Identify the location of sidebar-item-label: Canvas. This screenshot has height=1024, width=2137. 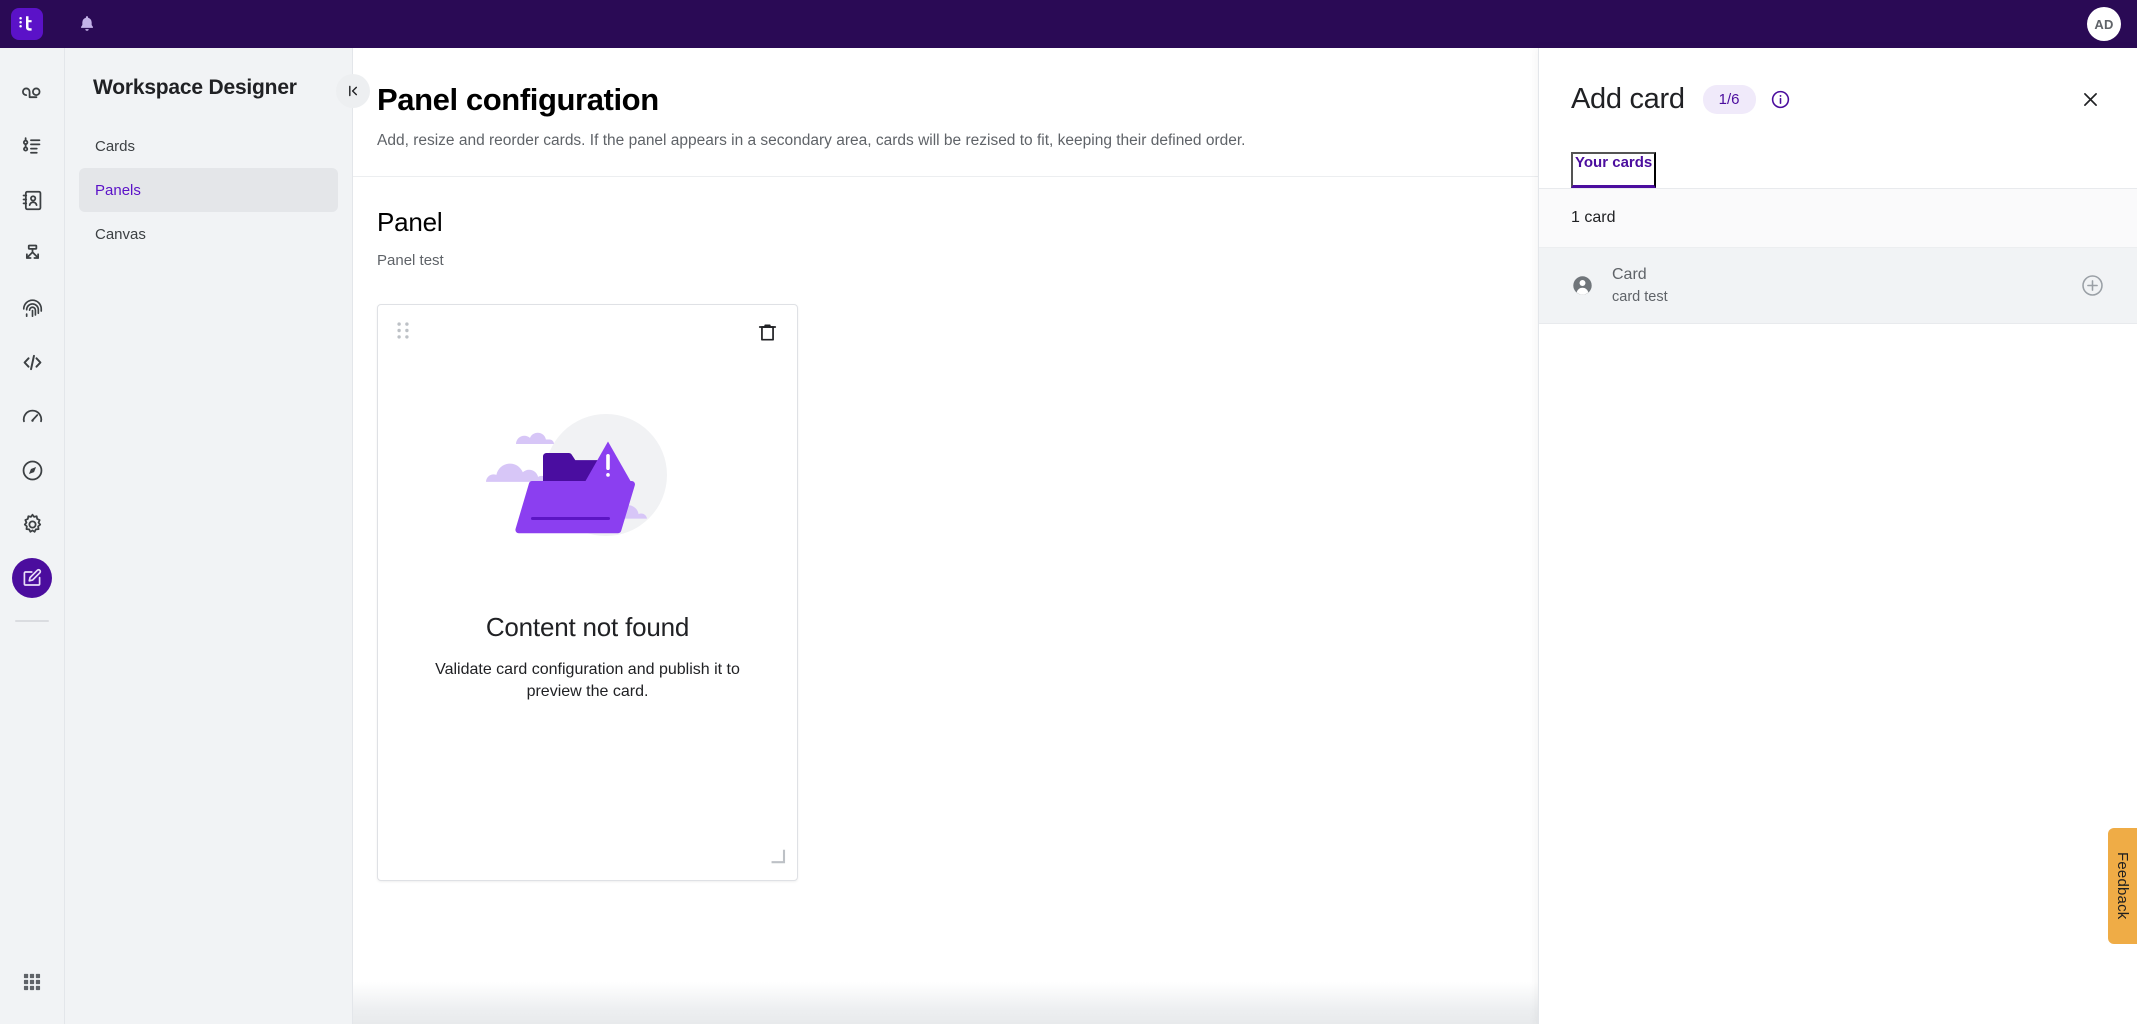
(120, 234).